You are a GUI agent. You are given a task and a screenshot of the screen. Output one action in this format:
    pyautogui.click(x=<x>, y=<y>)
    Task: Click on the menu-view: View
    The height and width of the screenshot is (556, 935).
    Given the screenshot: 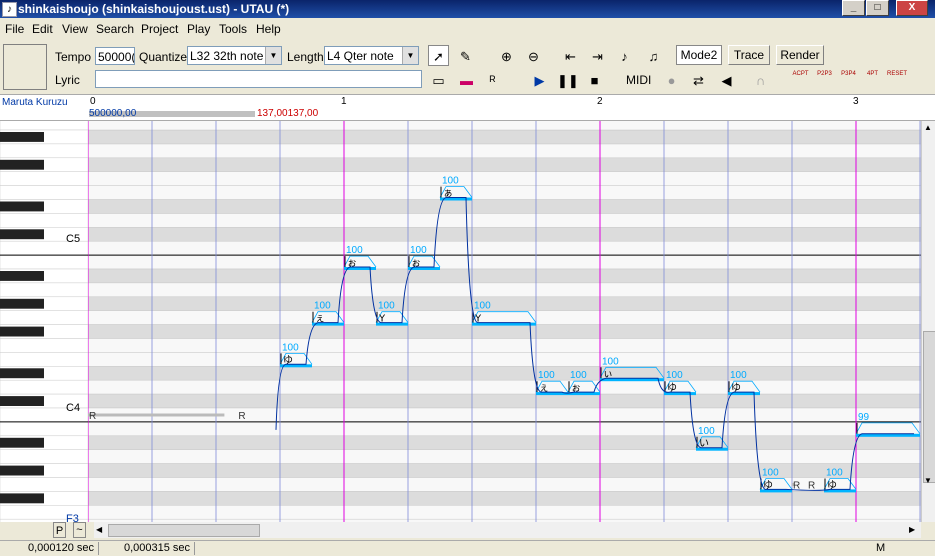 What is the action you would take?
    pyautogui.click(x=75, y=29)
    